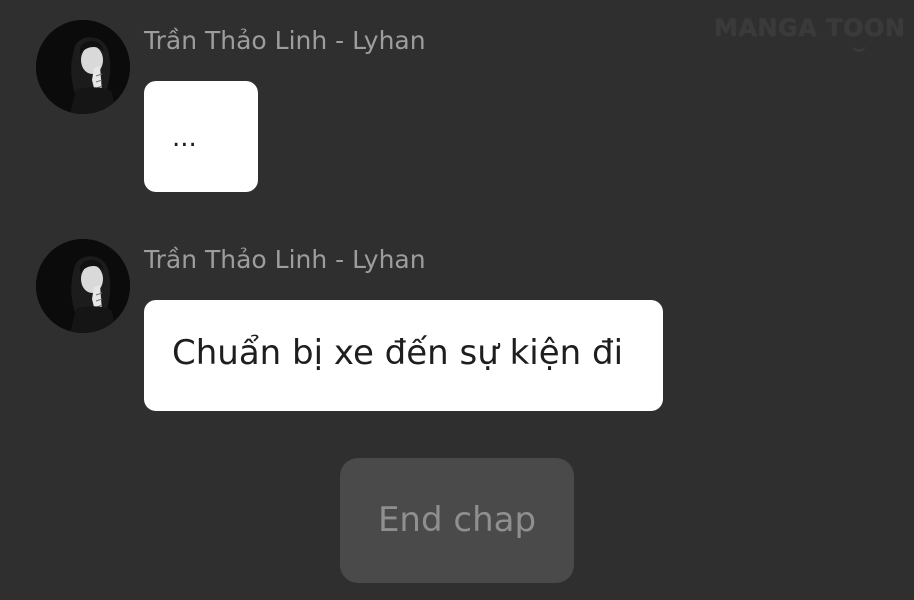  Describe the element at coordinates (859, 47) in the screenshot. I see `watermark-smile-icon` at that location.